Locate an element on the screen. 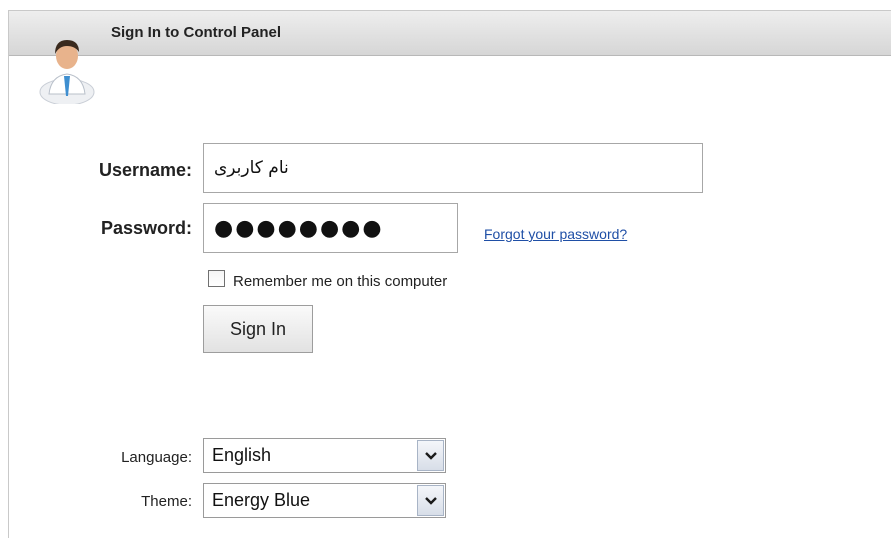  password-input: ●●●●●●●● is located at coordinates (330, 228).